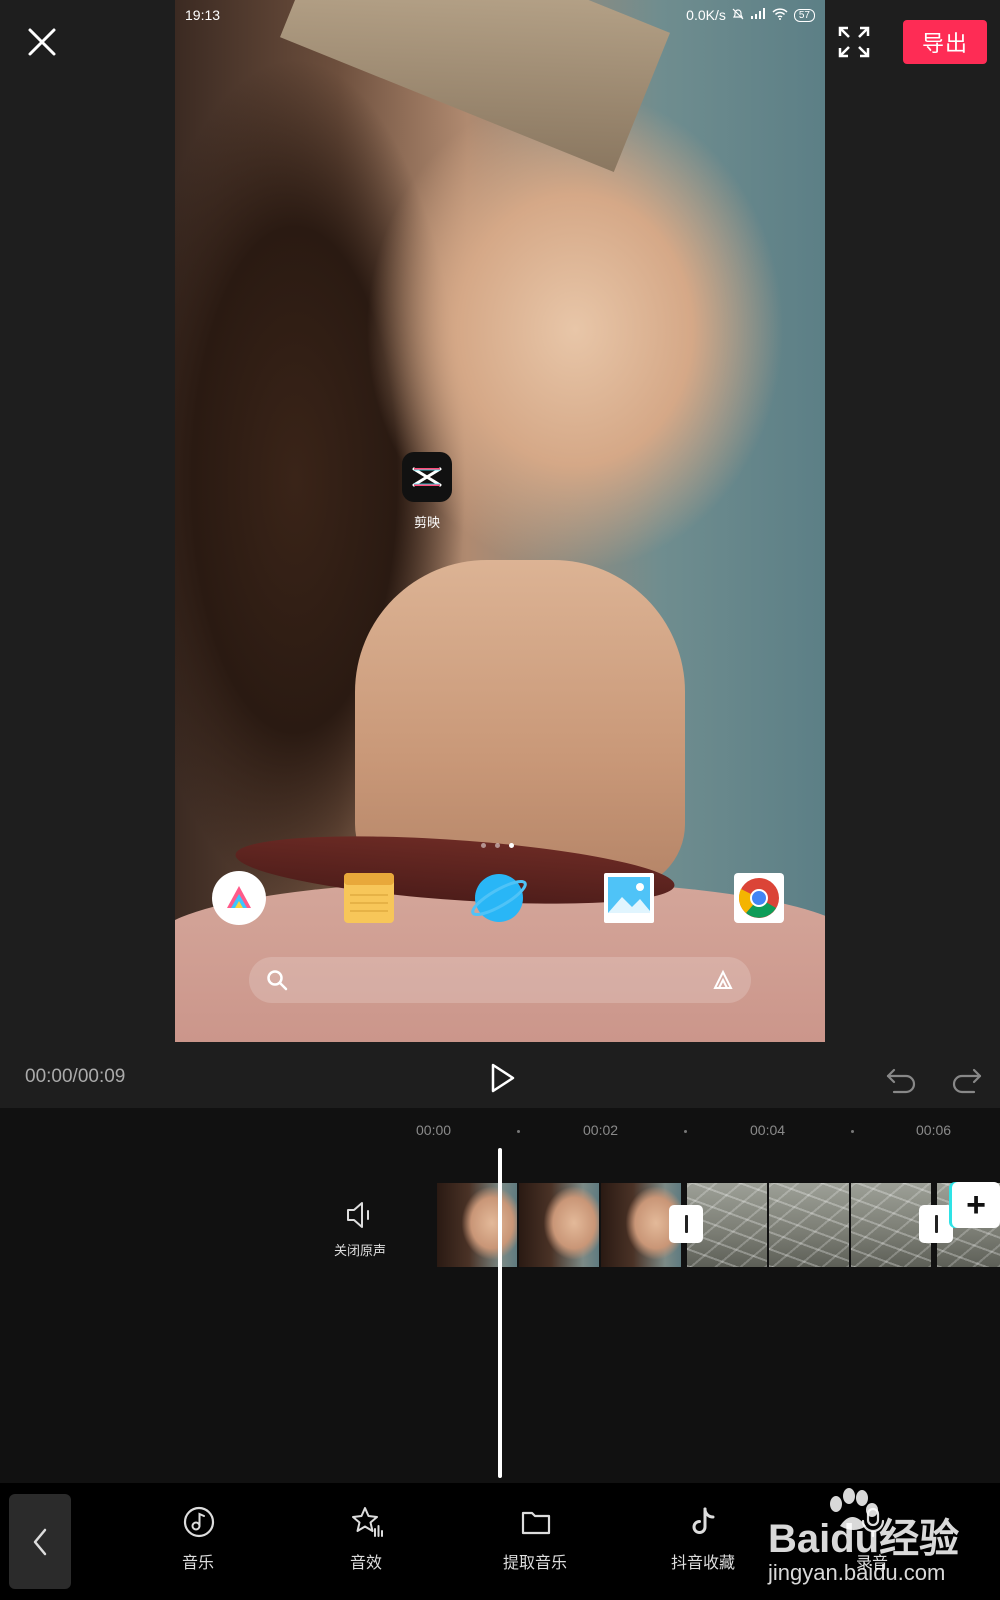 This screenshot has height=1600, width=1000. Describe the element at coordinates (967, 1079) in the screenshot. I see `redo-icon` at that location.